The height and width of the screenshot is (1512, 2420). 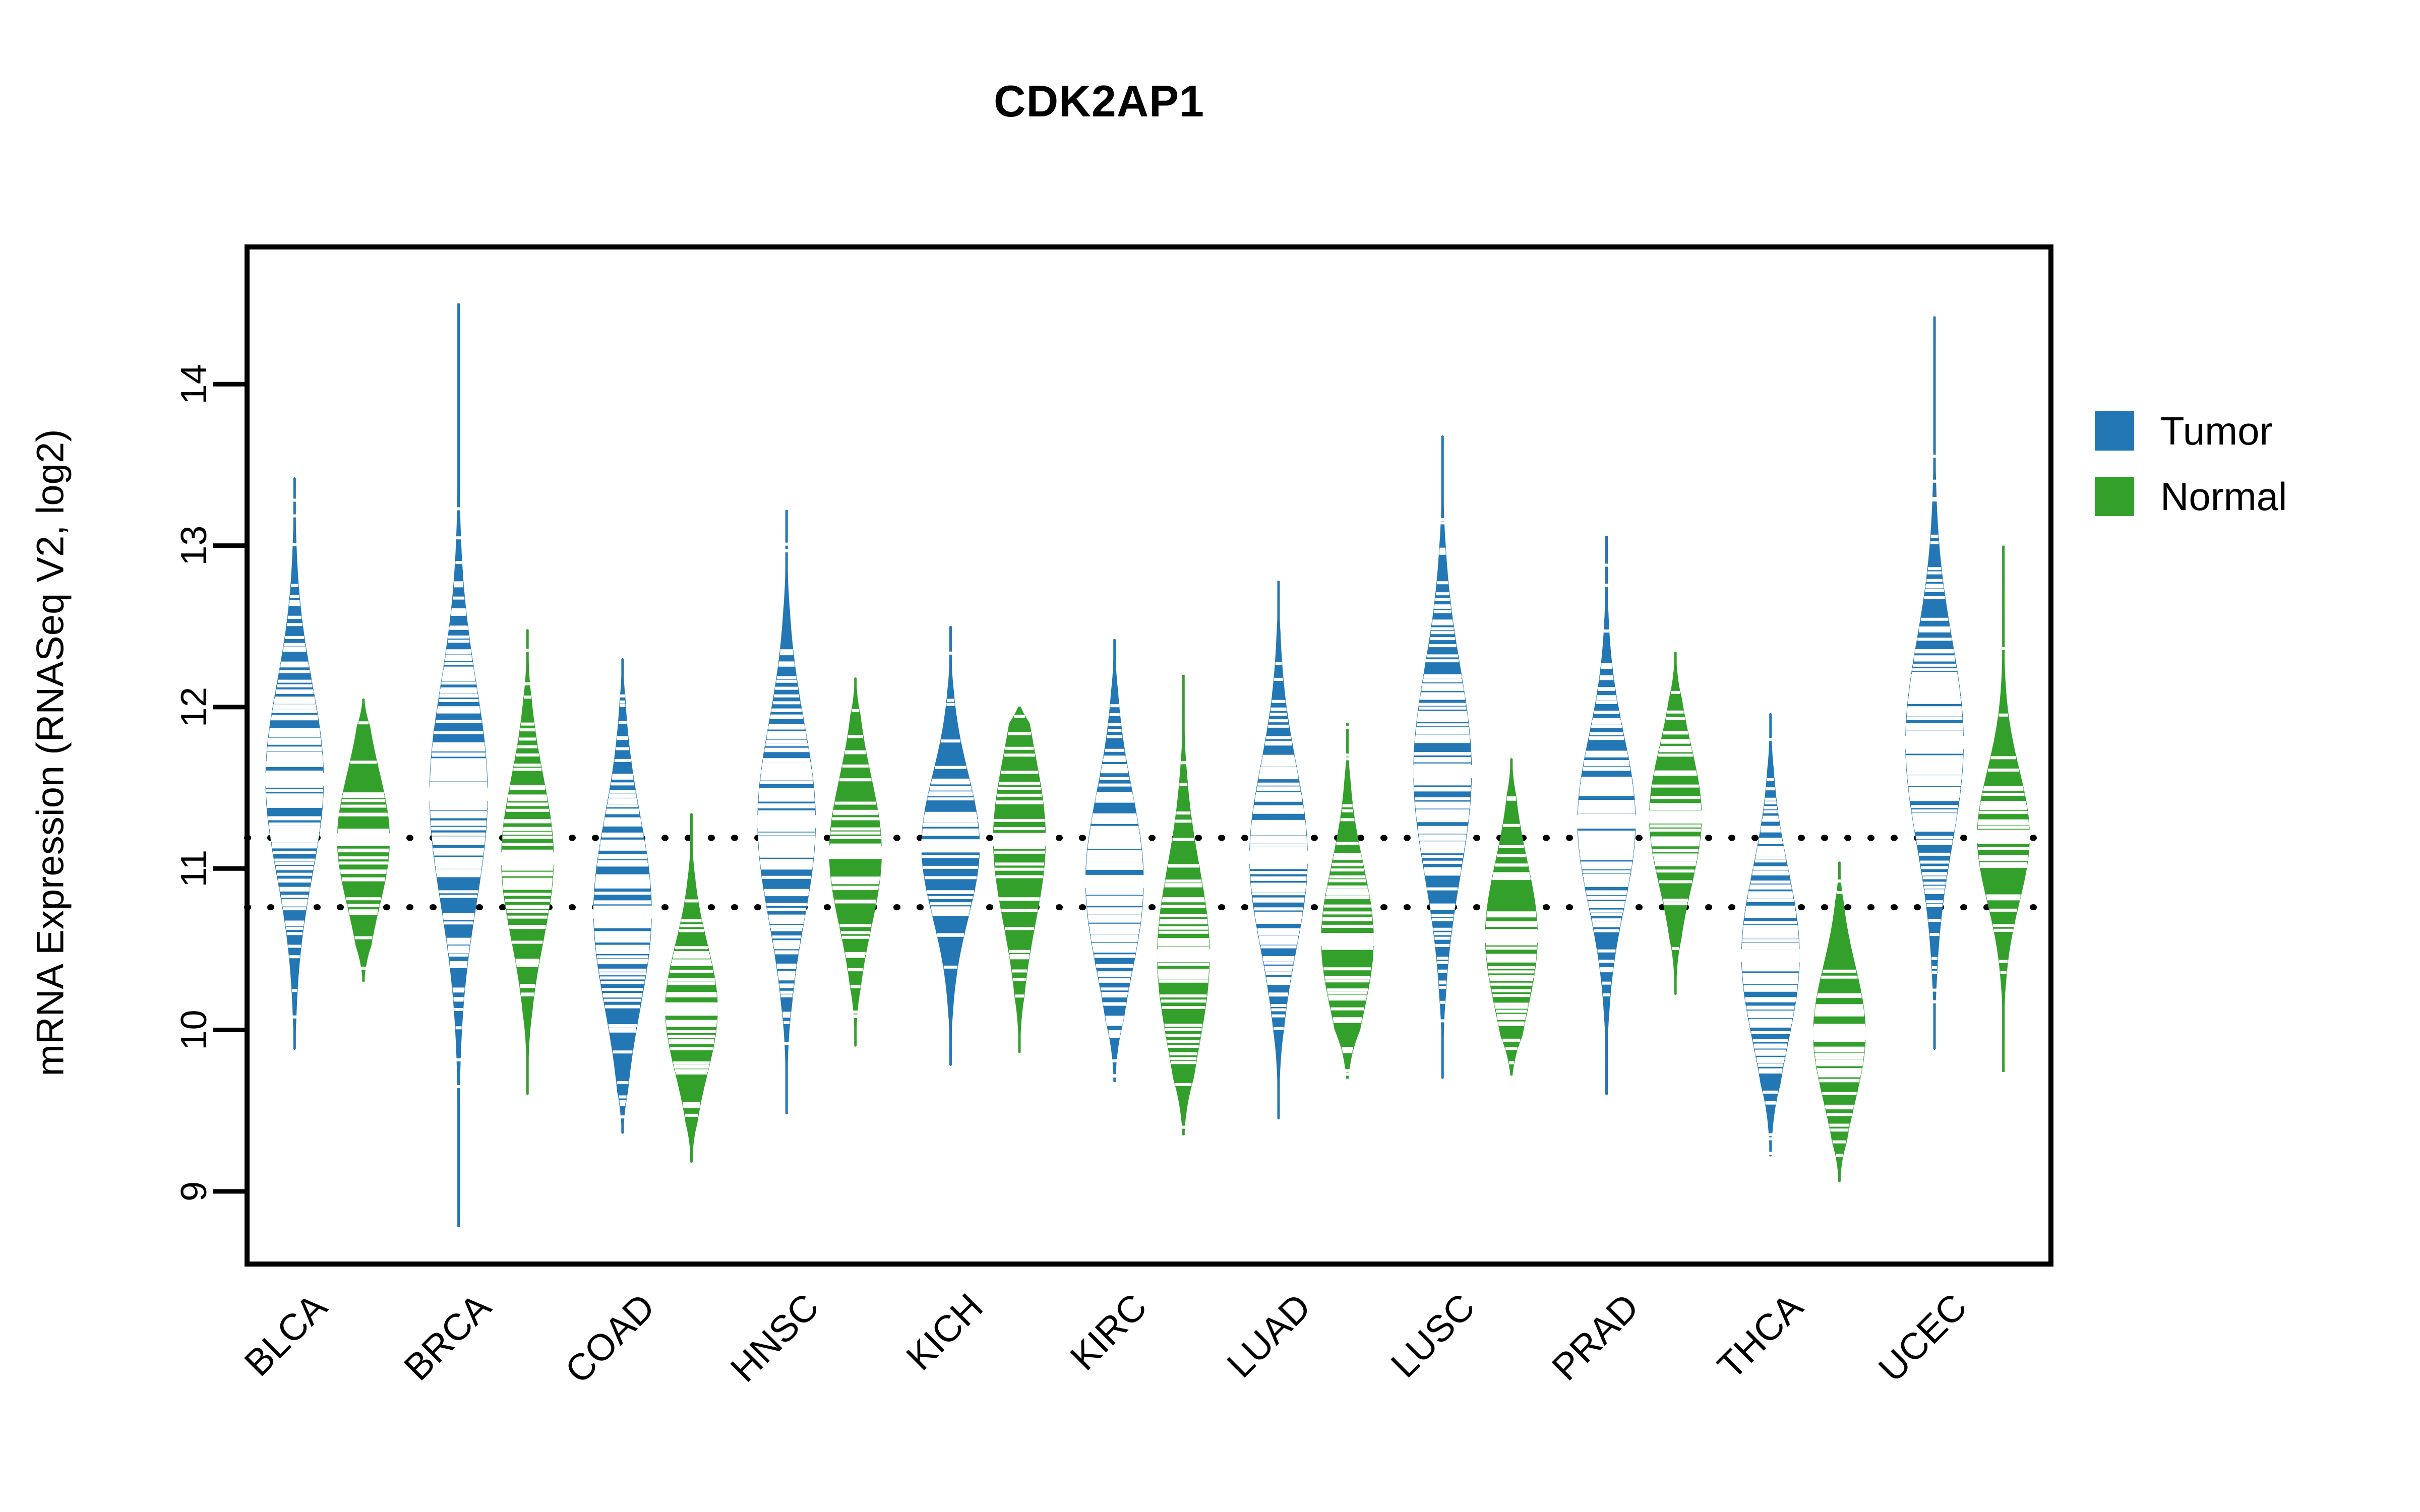 What do you see at coordinates (458, 765) in the screenshot?
I see `bean-BRCA-tumor` at bounding box center [458, 765].